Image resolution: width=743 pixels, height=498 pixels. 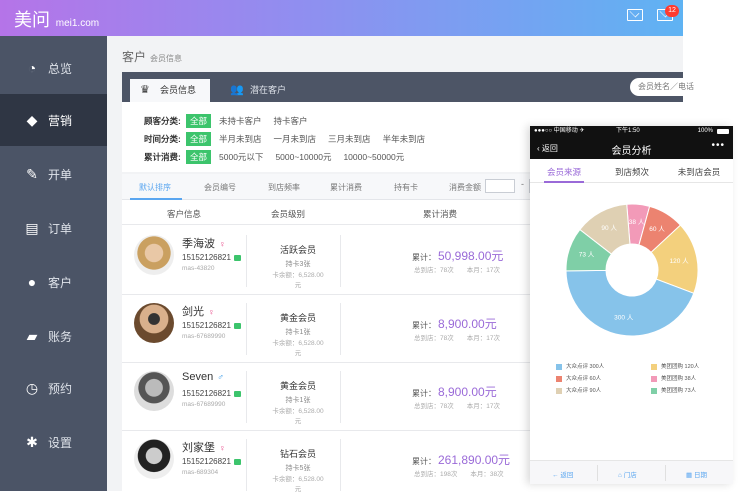 I want to click on status-bar: ●●●○○ 中国移动 ✈ 下午1:50 100%, so click(x=631, y=131).